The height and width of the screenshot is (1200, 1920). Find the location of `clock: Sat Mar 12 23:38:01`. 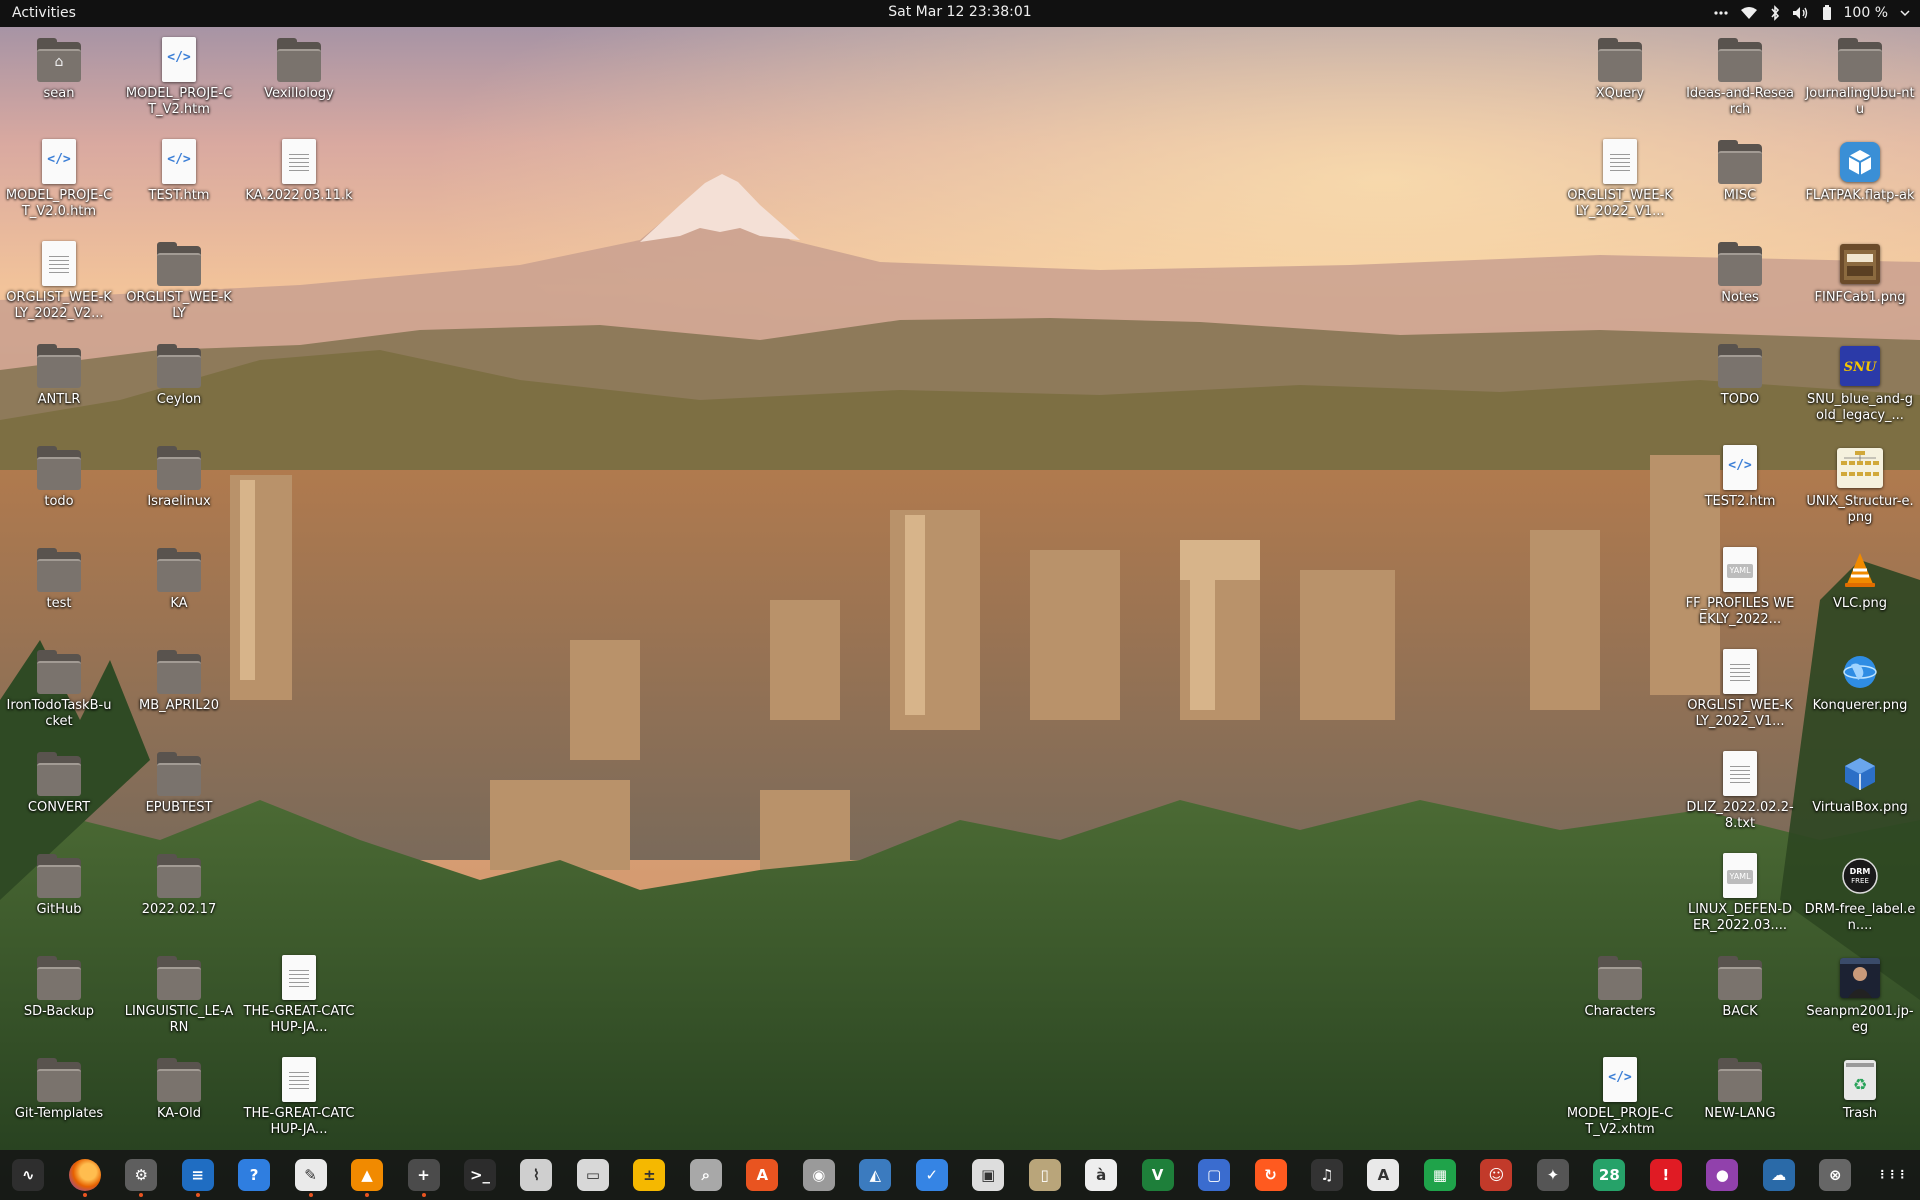

clock: Sat Mar 12 23:38:01 is located at coordinates (959, 12).